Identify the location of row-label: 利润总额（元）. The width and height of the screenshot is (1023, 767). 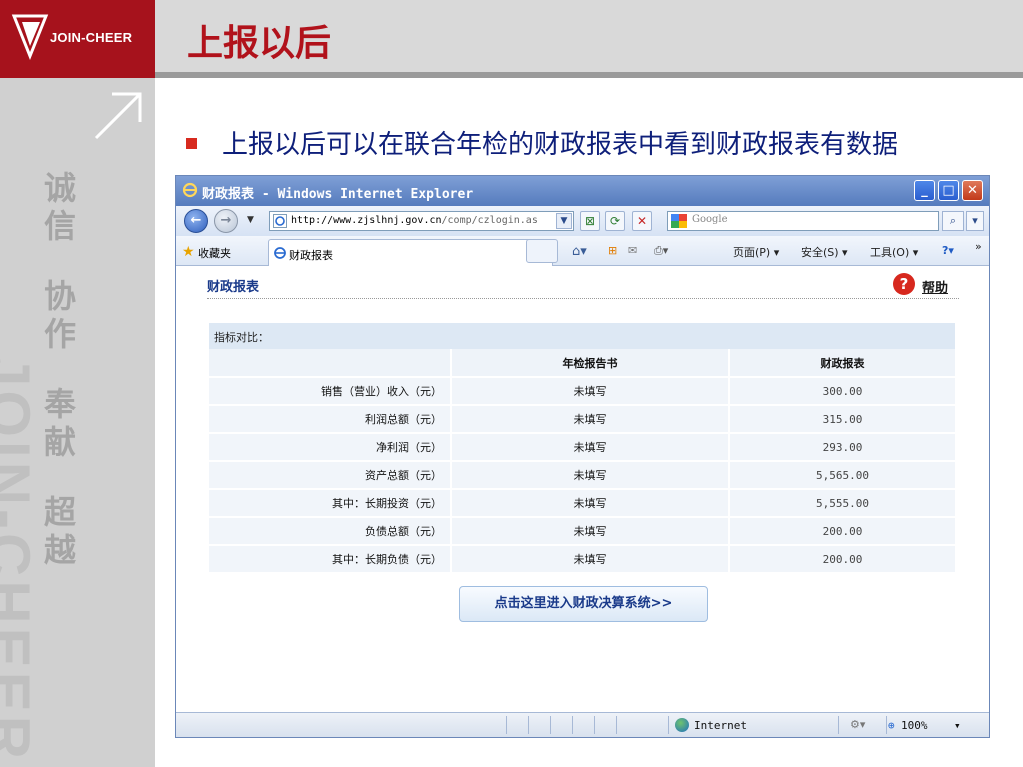
(330, 419).